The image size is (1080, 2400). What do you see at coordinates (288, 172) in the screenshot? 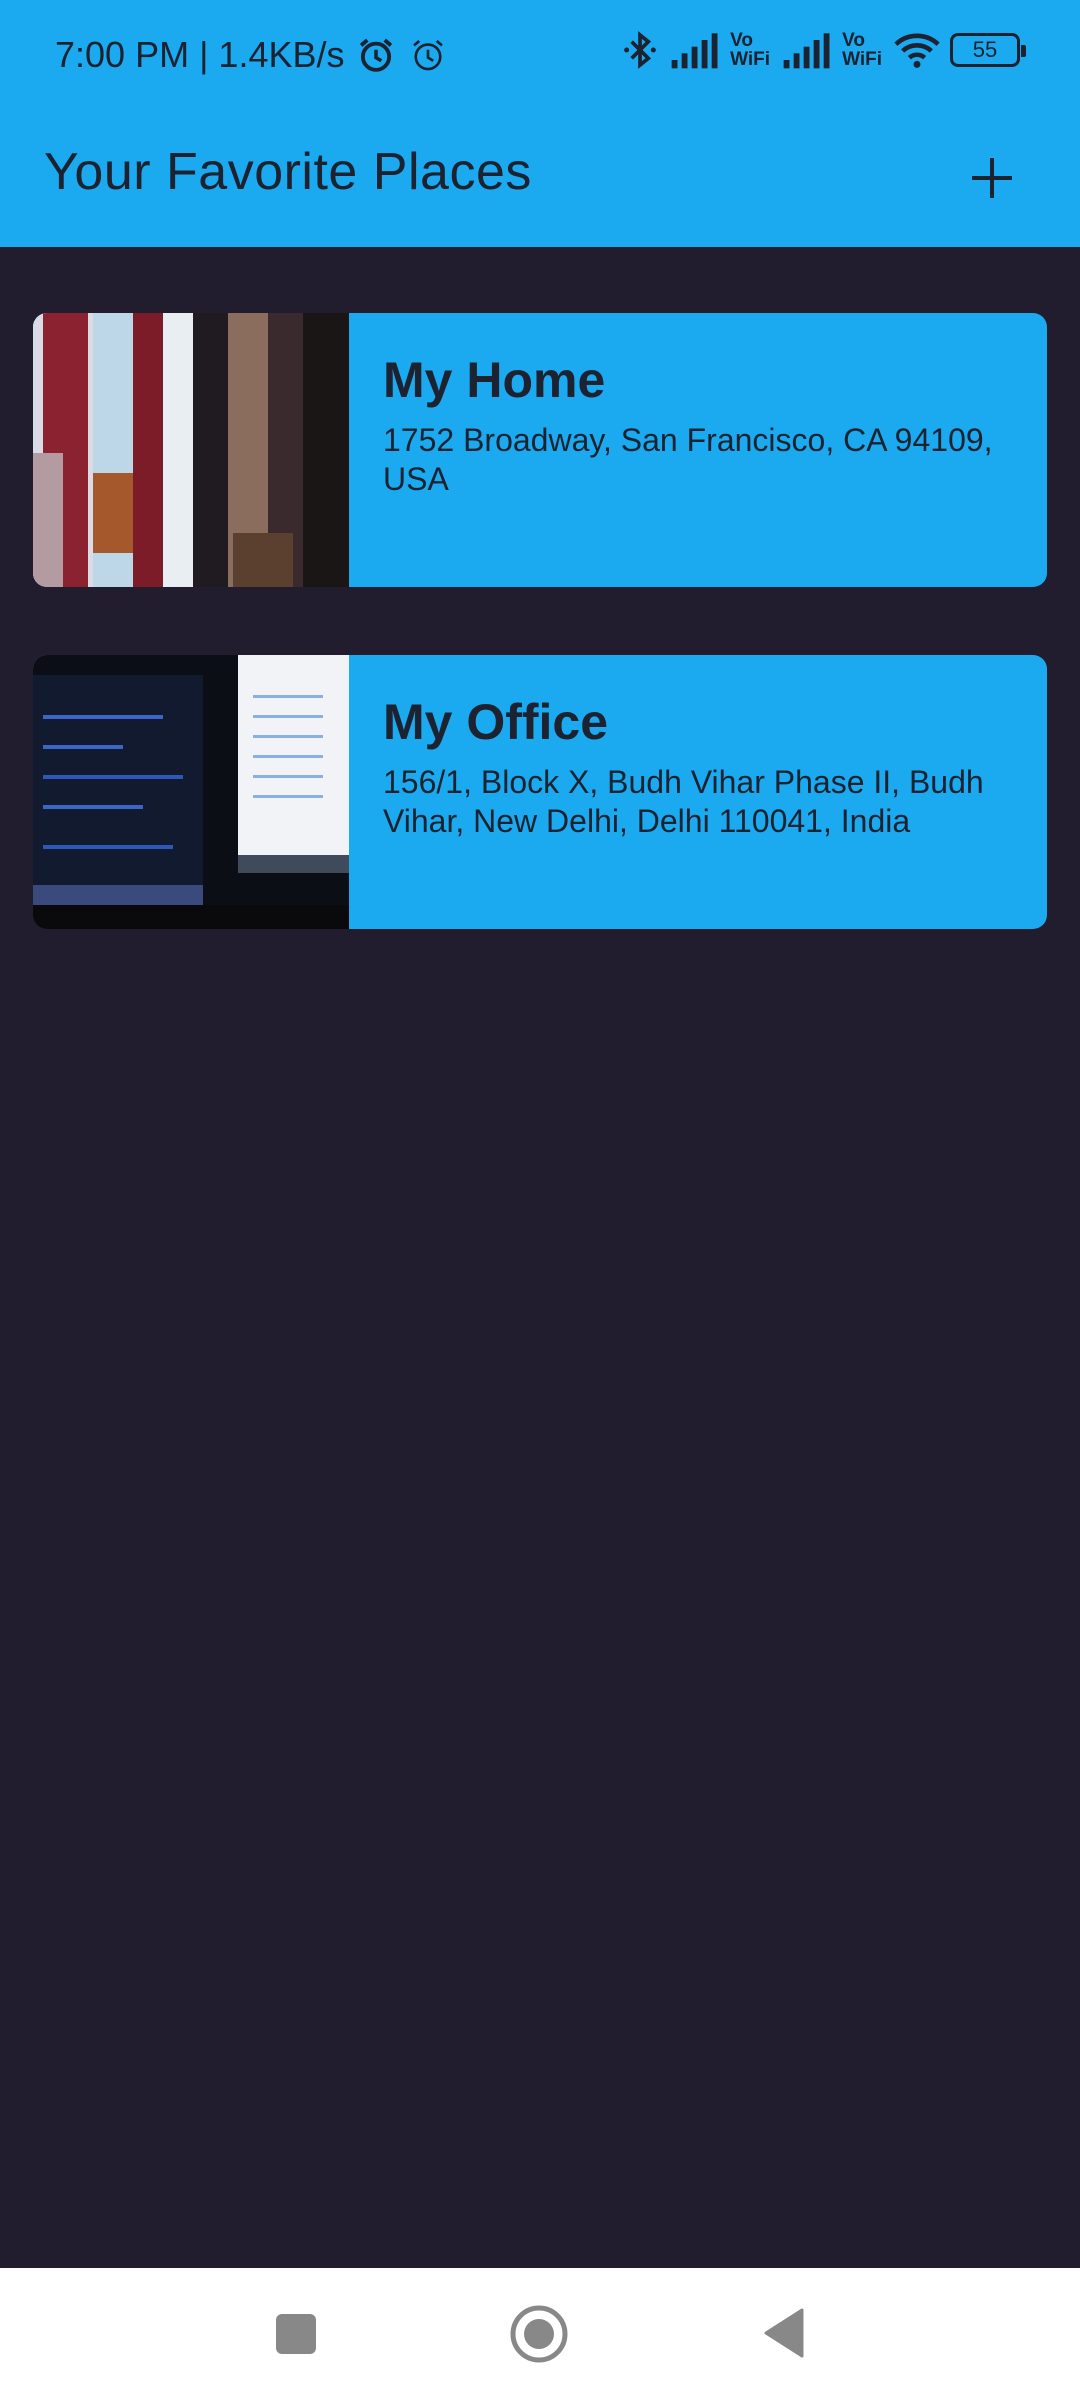
I see `page-title: Your Favorite Places` at bounding box center [288, 172].